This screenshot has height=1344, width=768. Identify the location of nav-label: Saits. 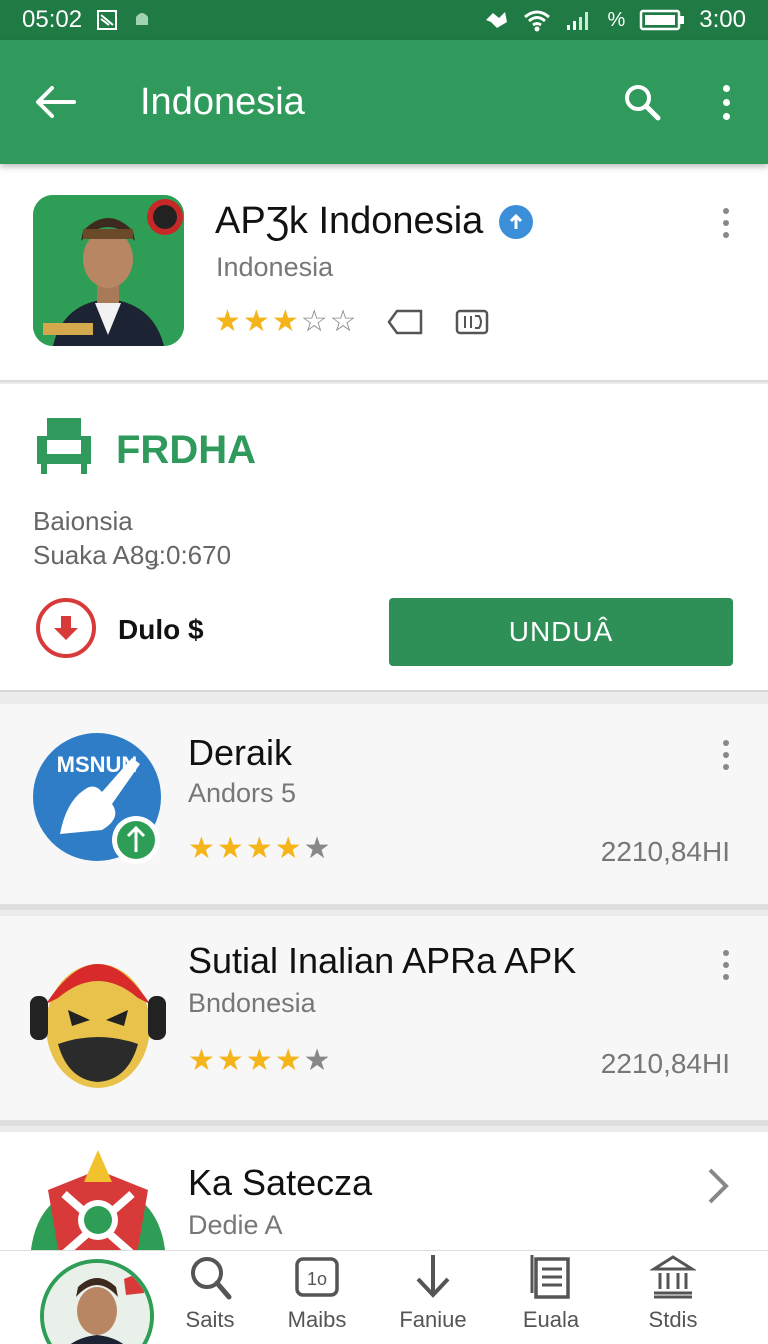
(210, 1319).